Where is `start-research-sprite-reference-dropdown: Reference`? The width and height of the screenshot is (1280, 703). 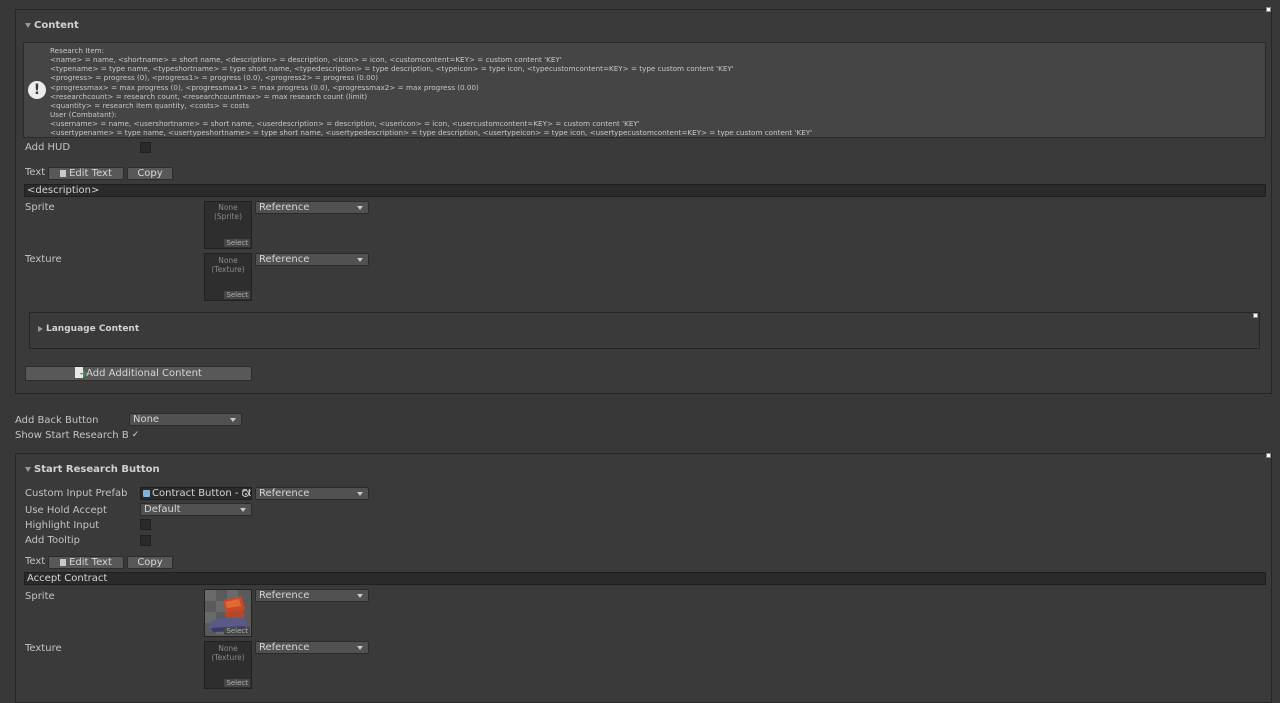
start-research-sprite-reference-dropdown: Reference is located at coordinates (312, 595).